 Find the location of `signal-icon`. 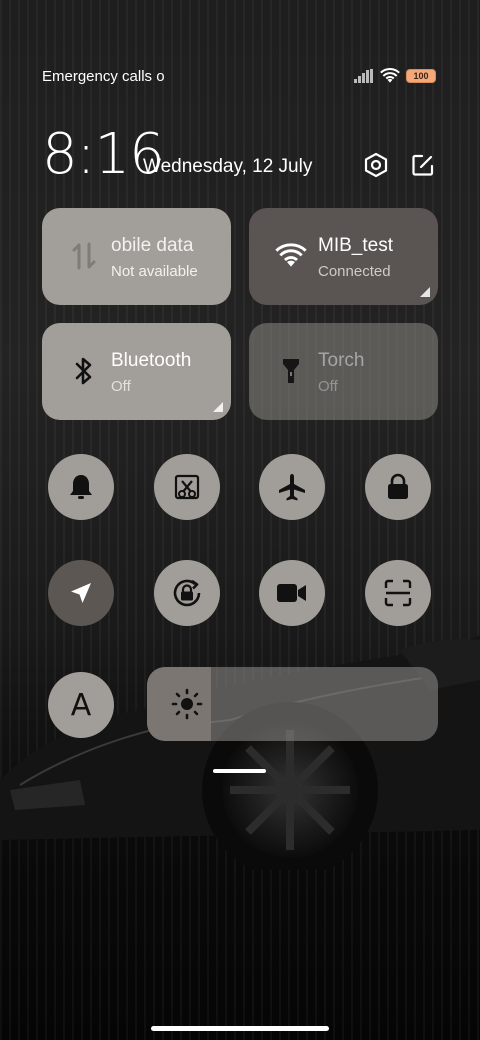

signal-icon is located at coordinates (363, 76).